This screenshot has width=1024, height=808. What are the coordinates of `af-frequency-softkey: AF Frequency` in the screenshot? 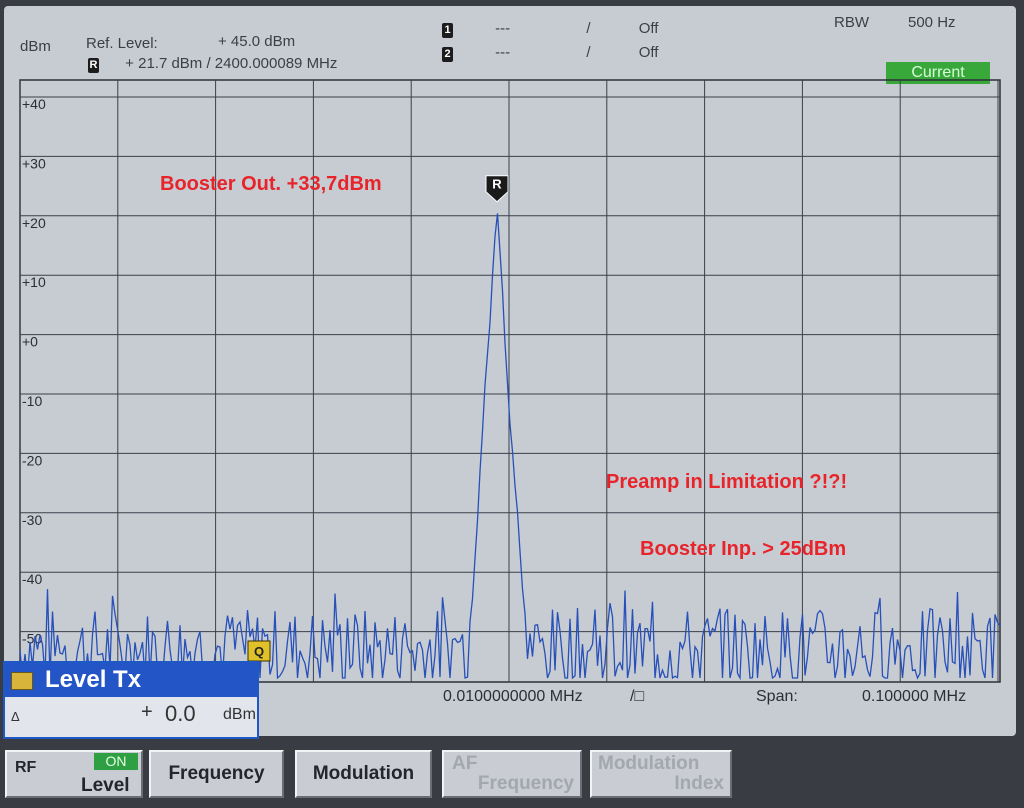 It's located at (512, 774).